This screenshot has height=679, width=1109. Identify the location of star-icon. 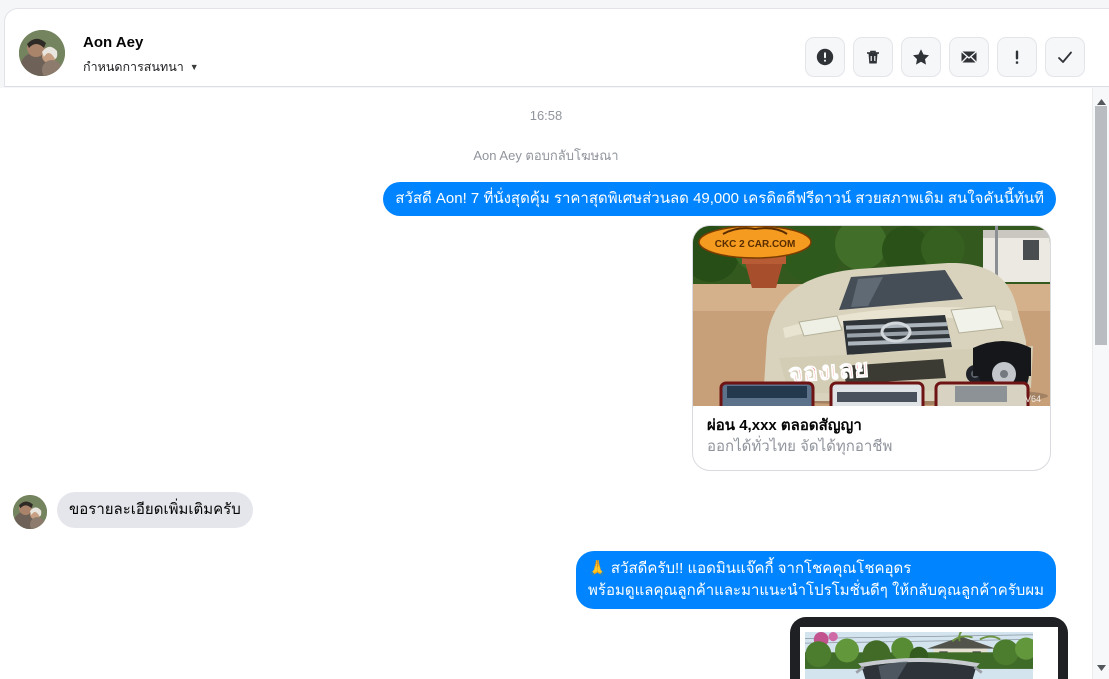
(921, 57).